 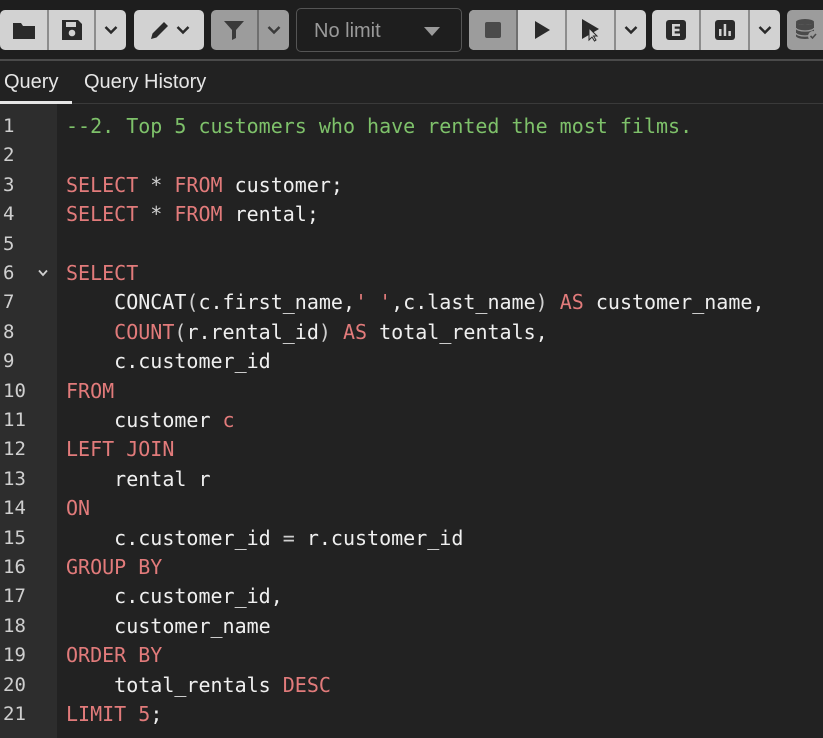 I want to click on line-number: 13, so click(x=14, y=478).